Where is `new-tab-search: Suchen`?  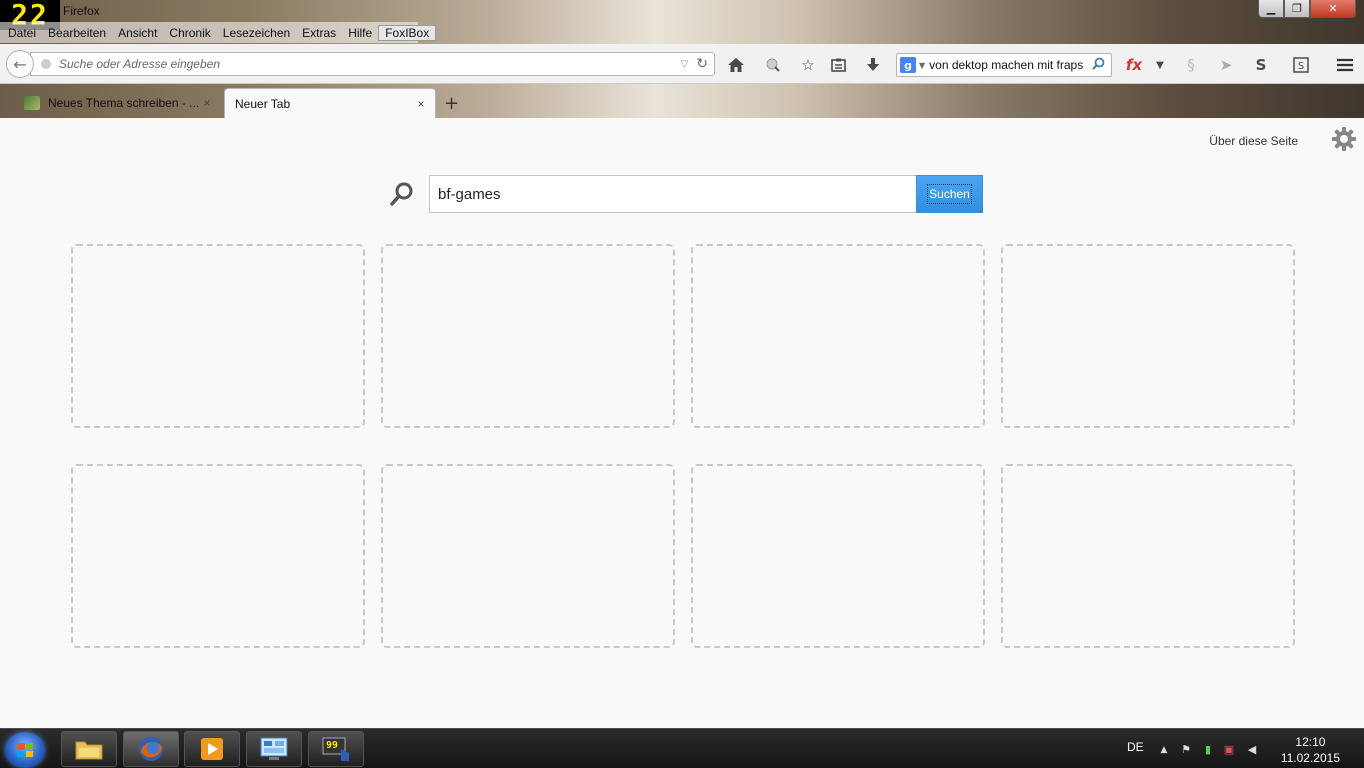
new-tab-search: Suchen is located at coordinates (686, 194).